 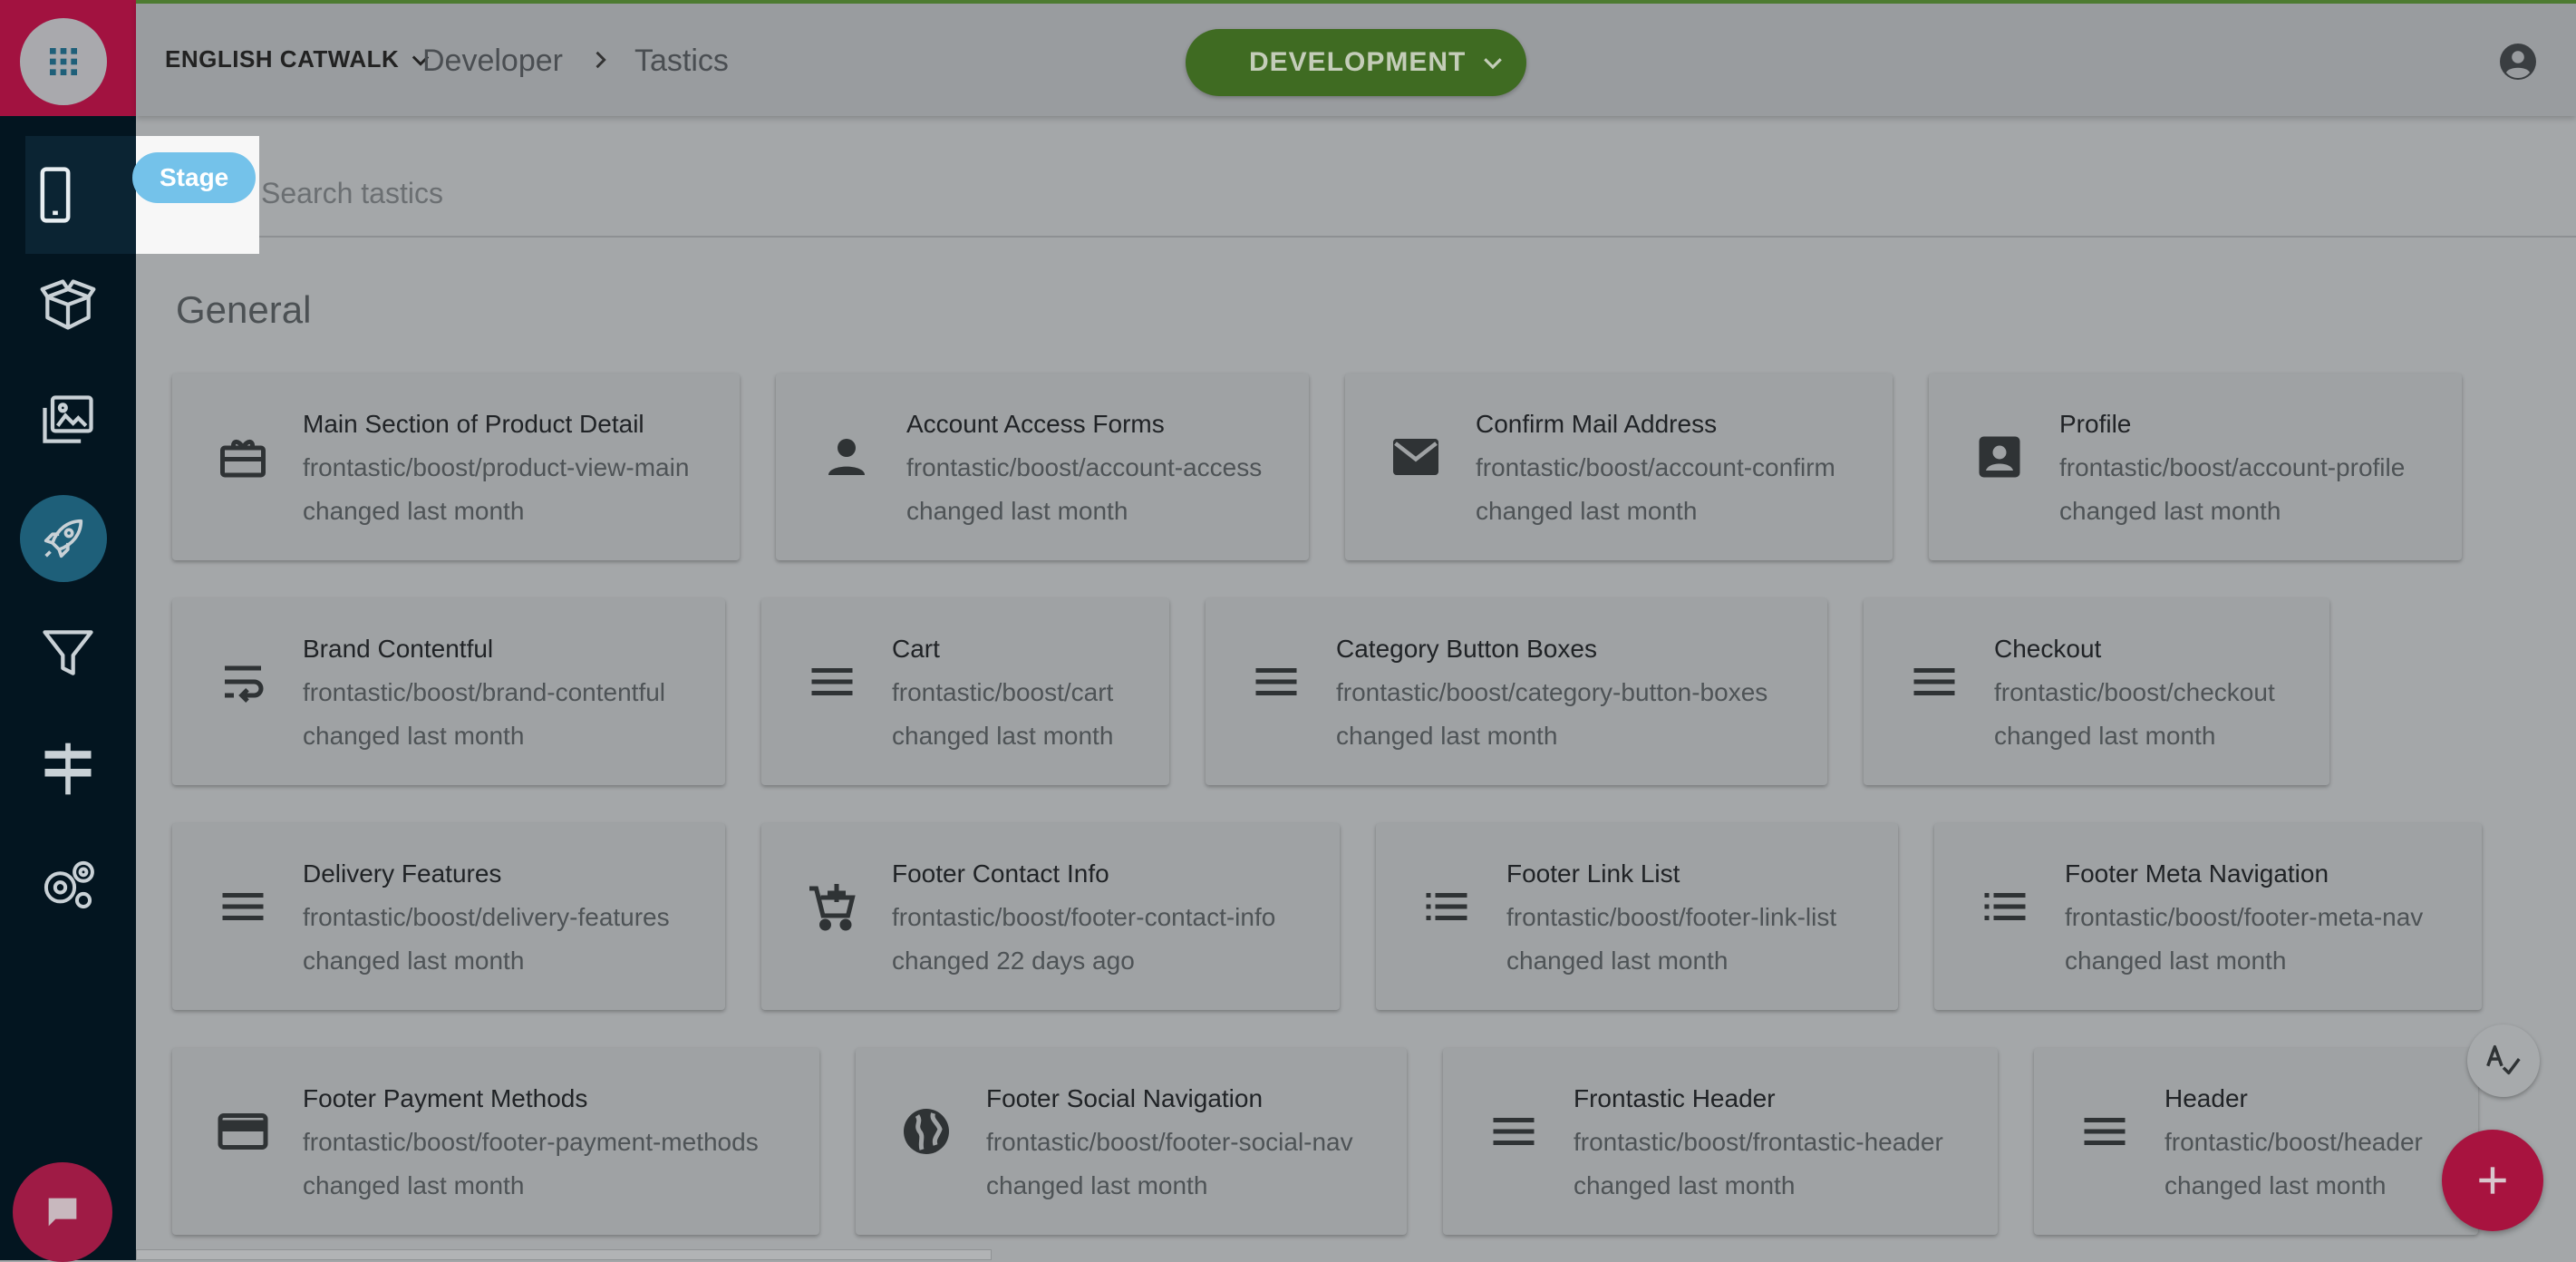 I want to click on mail-icon, so click(x=1415, y=457).